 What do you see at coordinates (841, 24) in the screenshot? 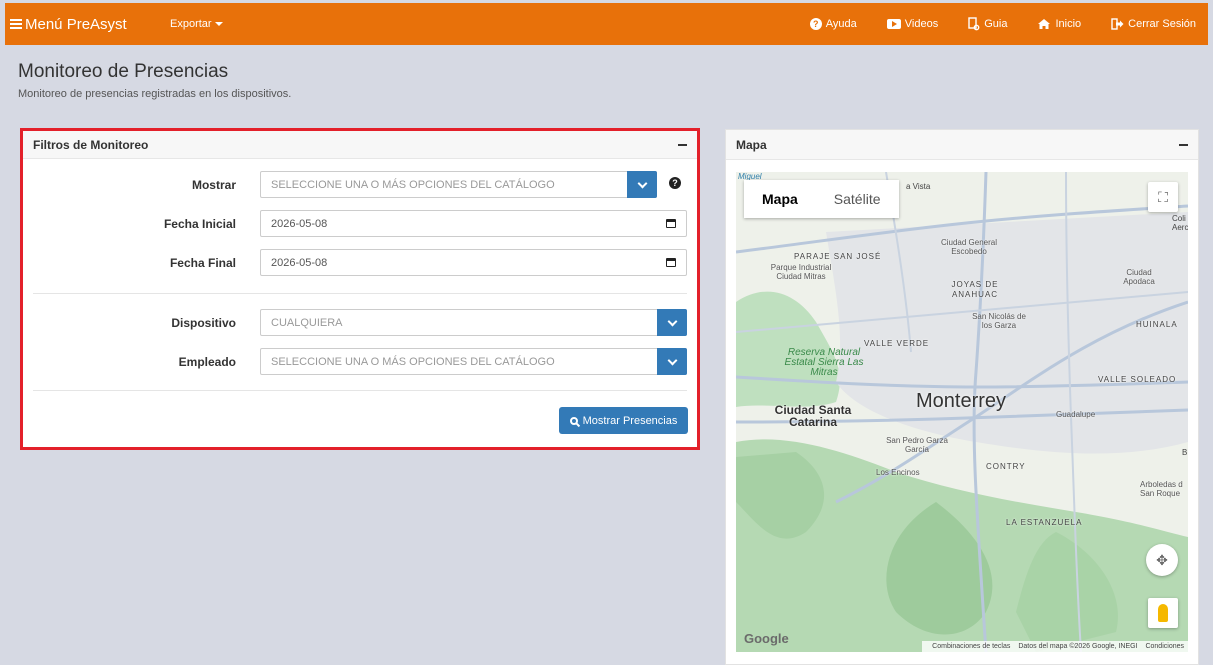
I see `nav-help-label: Ayuda` at bounding box center [841, 24].